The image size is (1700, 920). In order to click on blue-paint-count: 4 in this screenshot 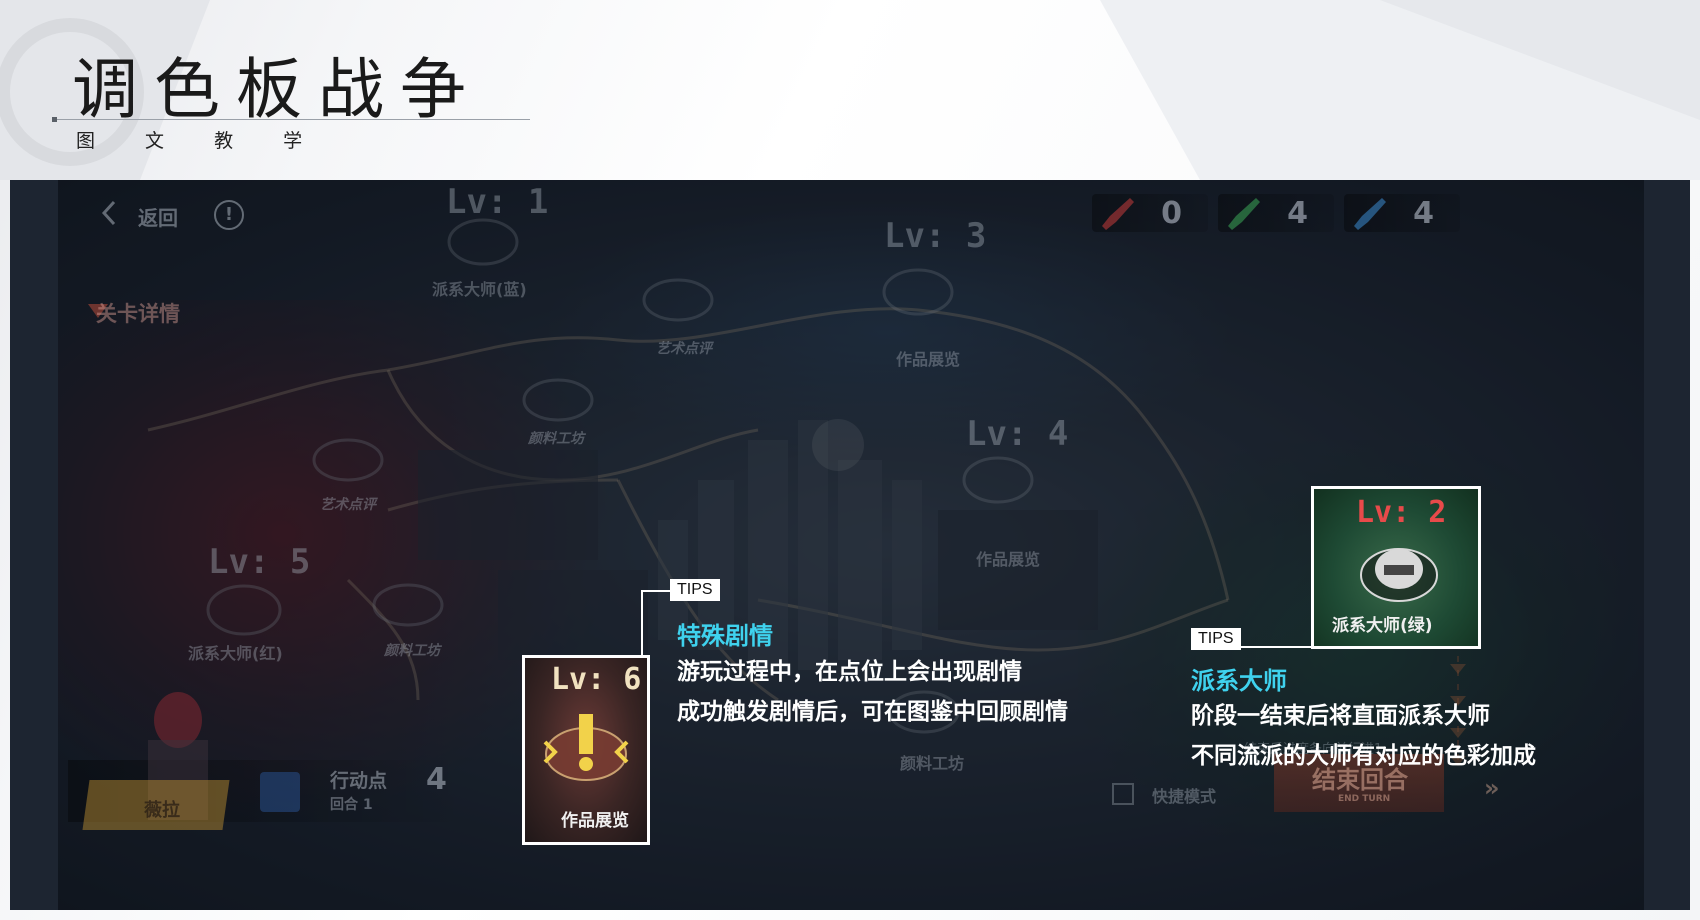, I will do `click(1423, 213)`.